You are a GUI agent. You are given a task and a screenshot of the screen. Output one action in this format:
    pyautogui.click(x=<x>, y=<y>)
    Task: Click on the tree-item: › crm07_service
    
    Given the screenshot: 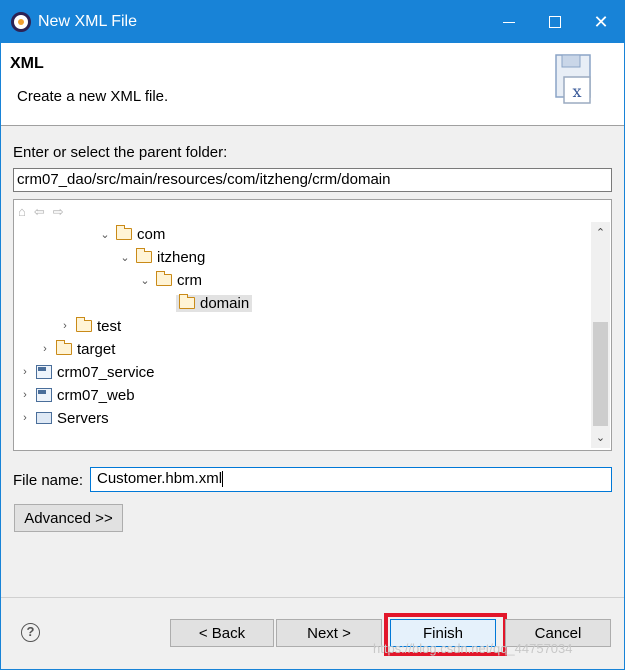 What is the action you would take?
    pyautogui.click(x=86, y=372)
    